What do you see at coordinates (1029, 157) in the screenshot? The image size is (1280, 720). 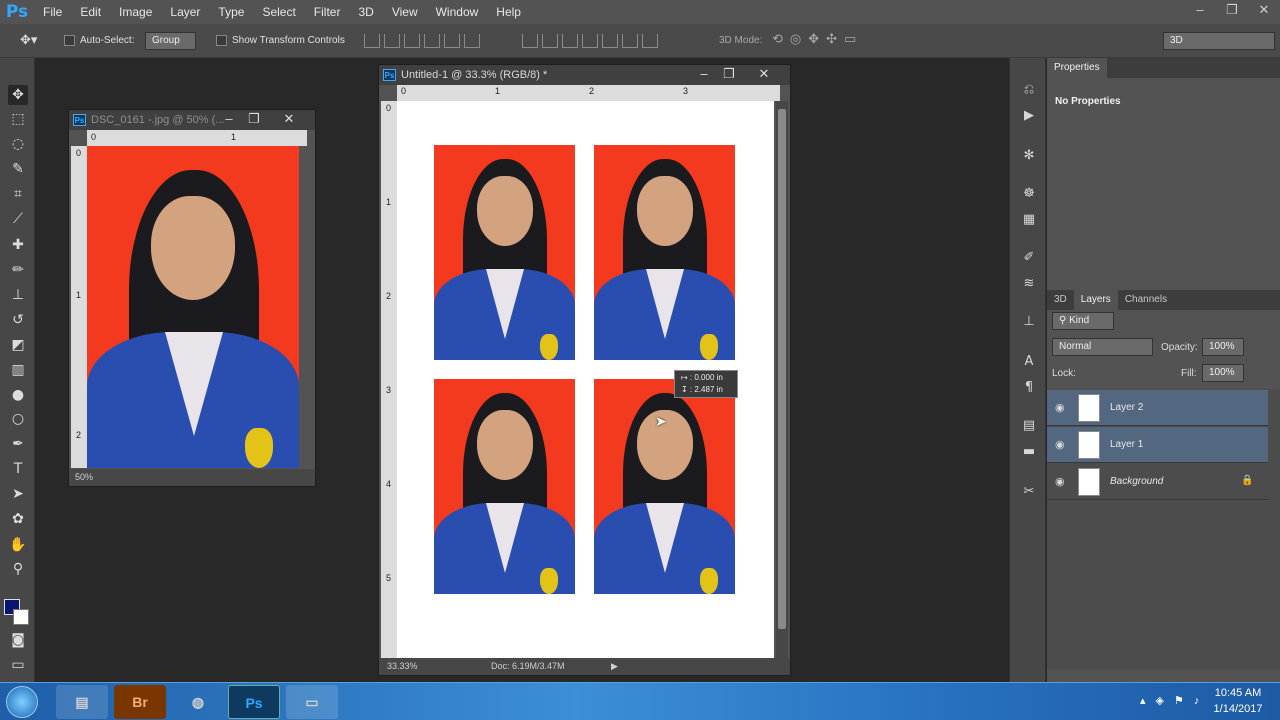 I see `adjustments-panel-icon: ✻` at bounding box center [1029, 157].